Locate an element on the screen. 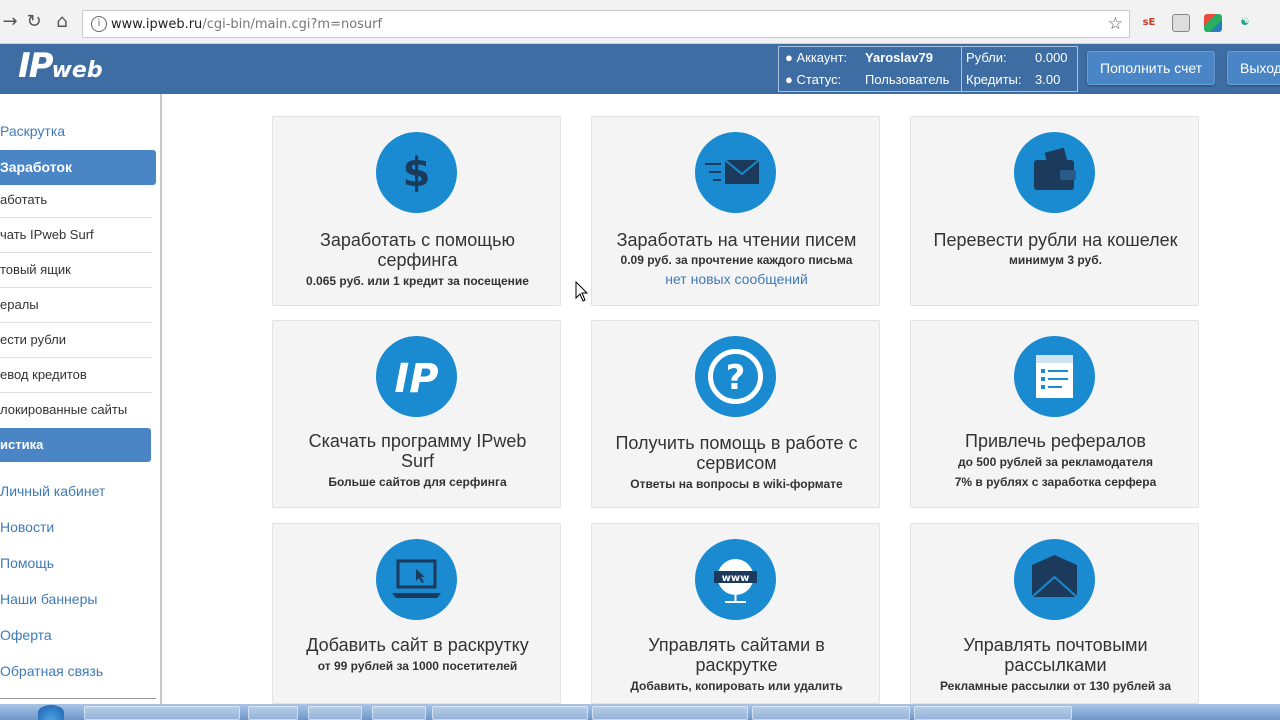 The width and height of the screenshot is (1280, 720). ip-logo-icon: IP is located at coordinates (416, 376).